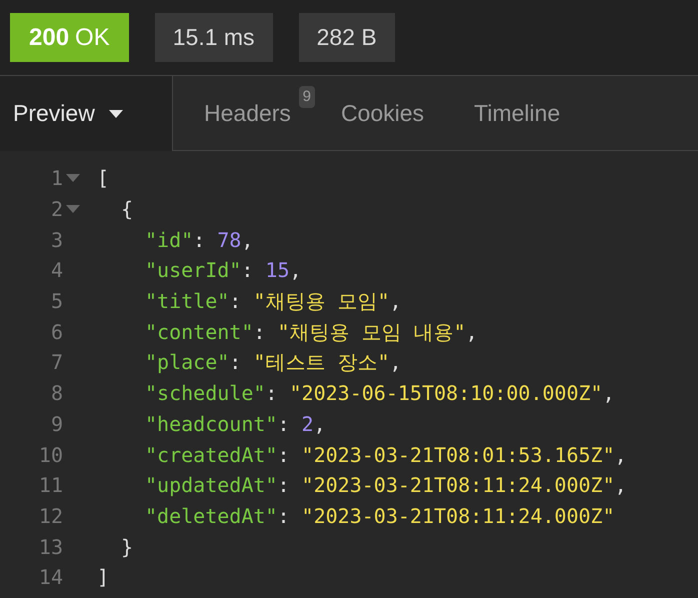  I want to click on line-number: 4, so click(56, 270).